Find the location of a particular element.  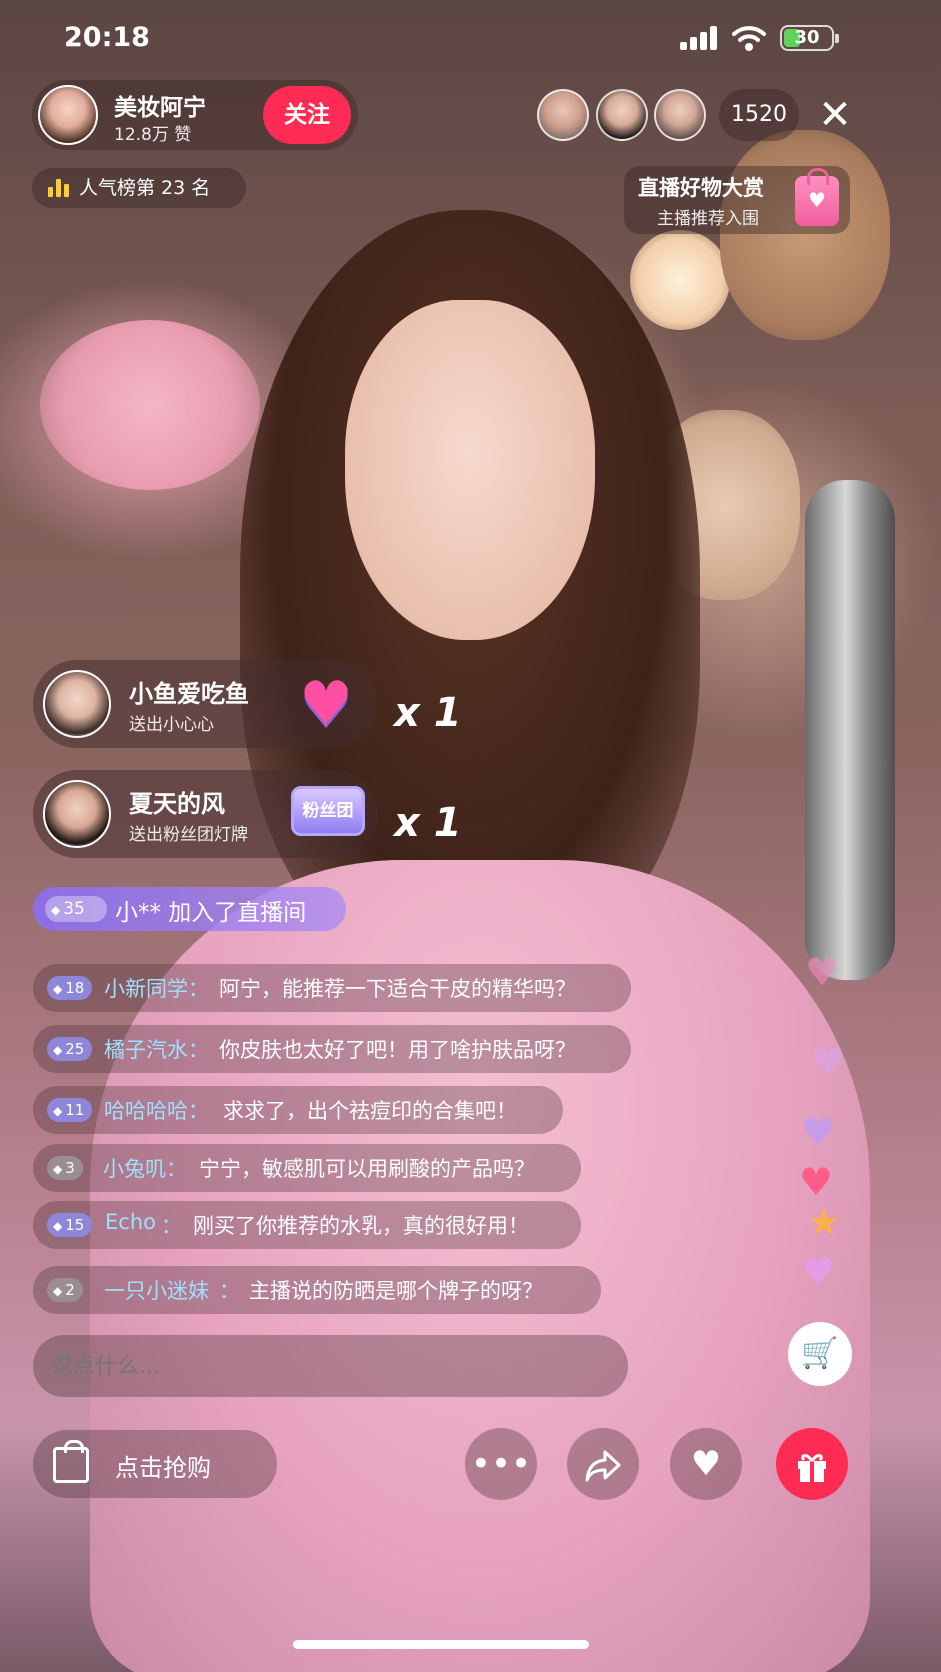

chat-username: 小兔叽 is located at coordinates (134, 1168).